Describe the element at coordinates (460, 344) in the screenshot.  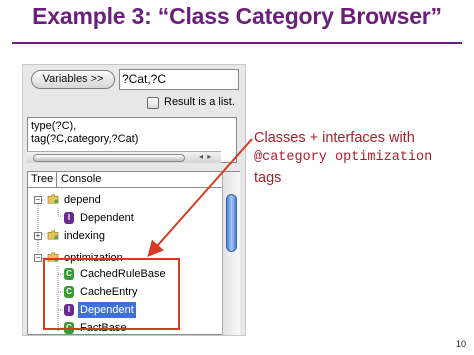
I see `page-number: 10` at that location.